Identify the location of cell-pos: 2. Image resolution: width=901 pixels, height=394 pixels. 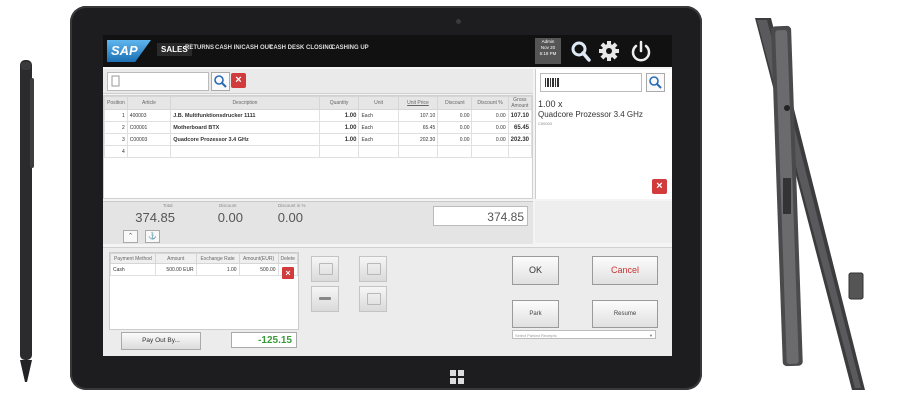
(116, 127).